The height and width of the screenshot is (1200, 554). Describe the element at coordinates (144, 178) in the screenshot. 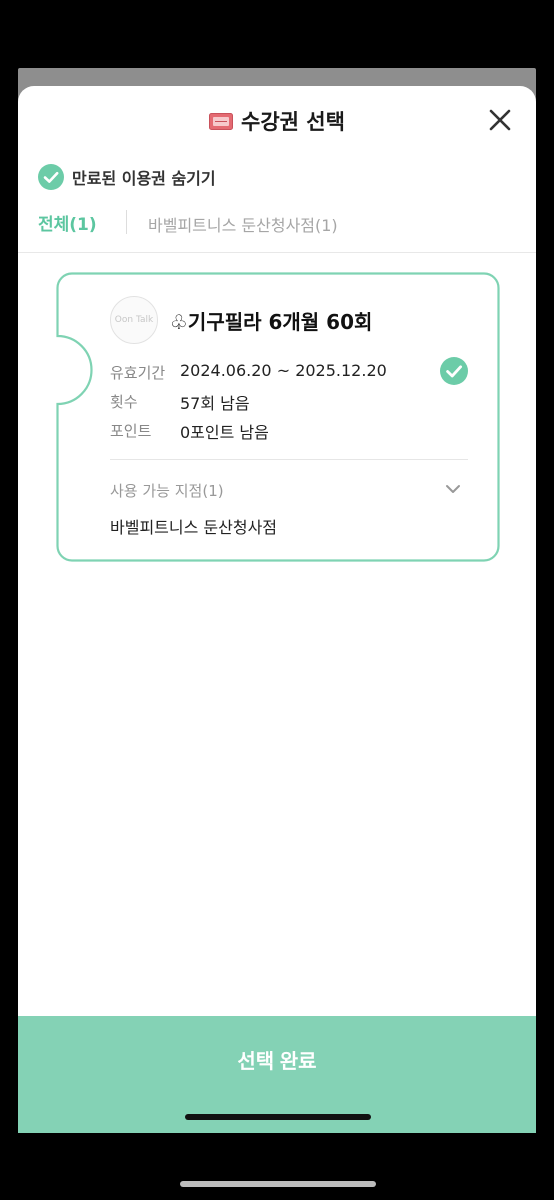

I see `hide-expired-label: 만료된 이용권 숨기기` at that location.